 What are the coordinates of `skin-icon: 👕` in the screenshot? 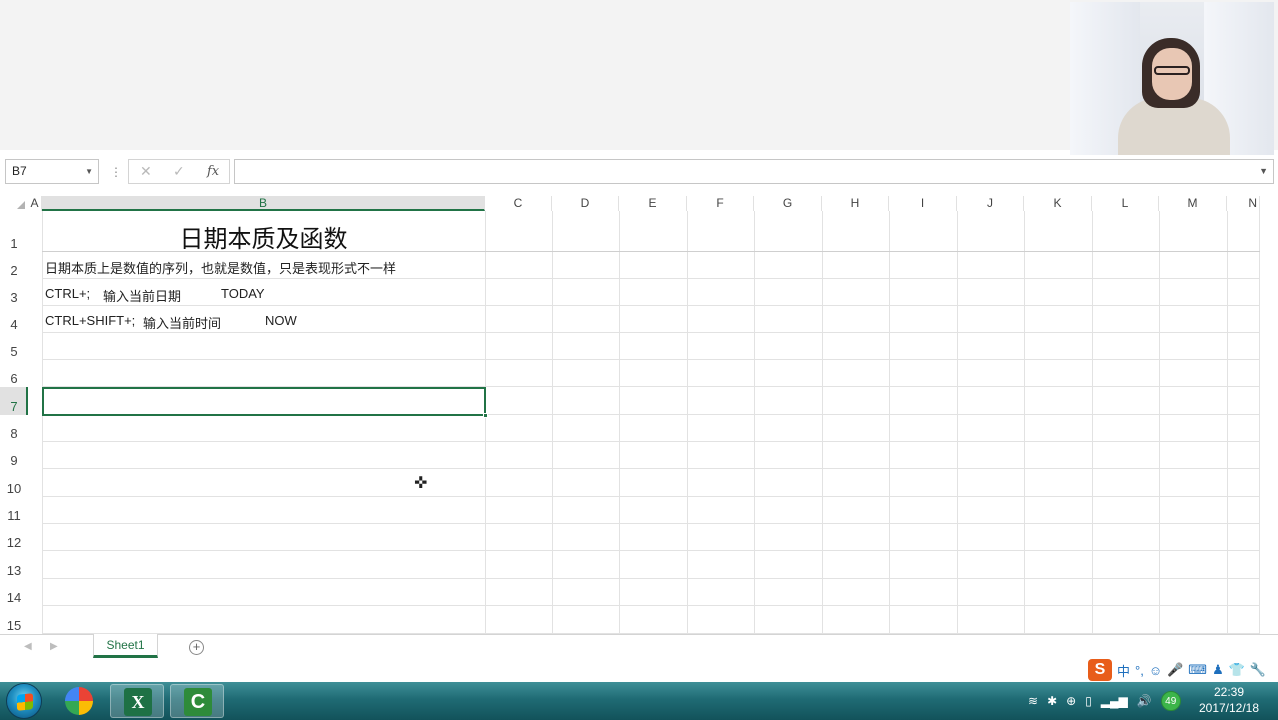 It's located at (1237, 670).